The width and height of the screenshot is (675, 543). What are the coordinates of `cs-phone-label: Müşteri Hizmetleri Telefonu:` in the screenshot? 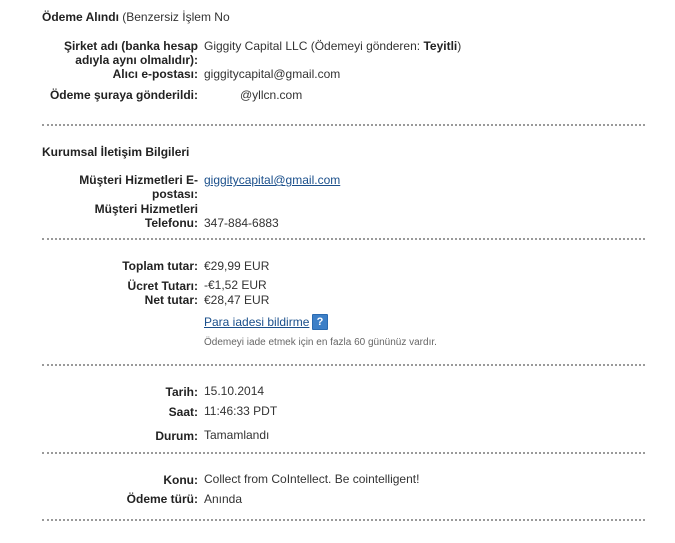 It's located at (118, 216).